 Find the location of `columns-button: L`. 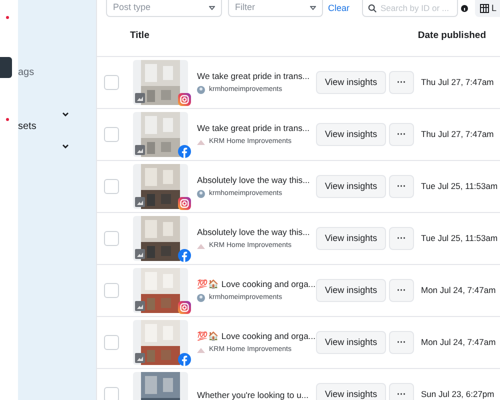

columns-button: L is located at coordinates (487, 8).